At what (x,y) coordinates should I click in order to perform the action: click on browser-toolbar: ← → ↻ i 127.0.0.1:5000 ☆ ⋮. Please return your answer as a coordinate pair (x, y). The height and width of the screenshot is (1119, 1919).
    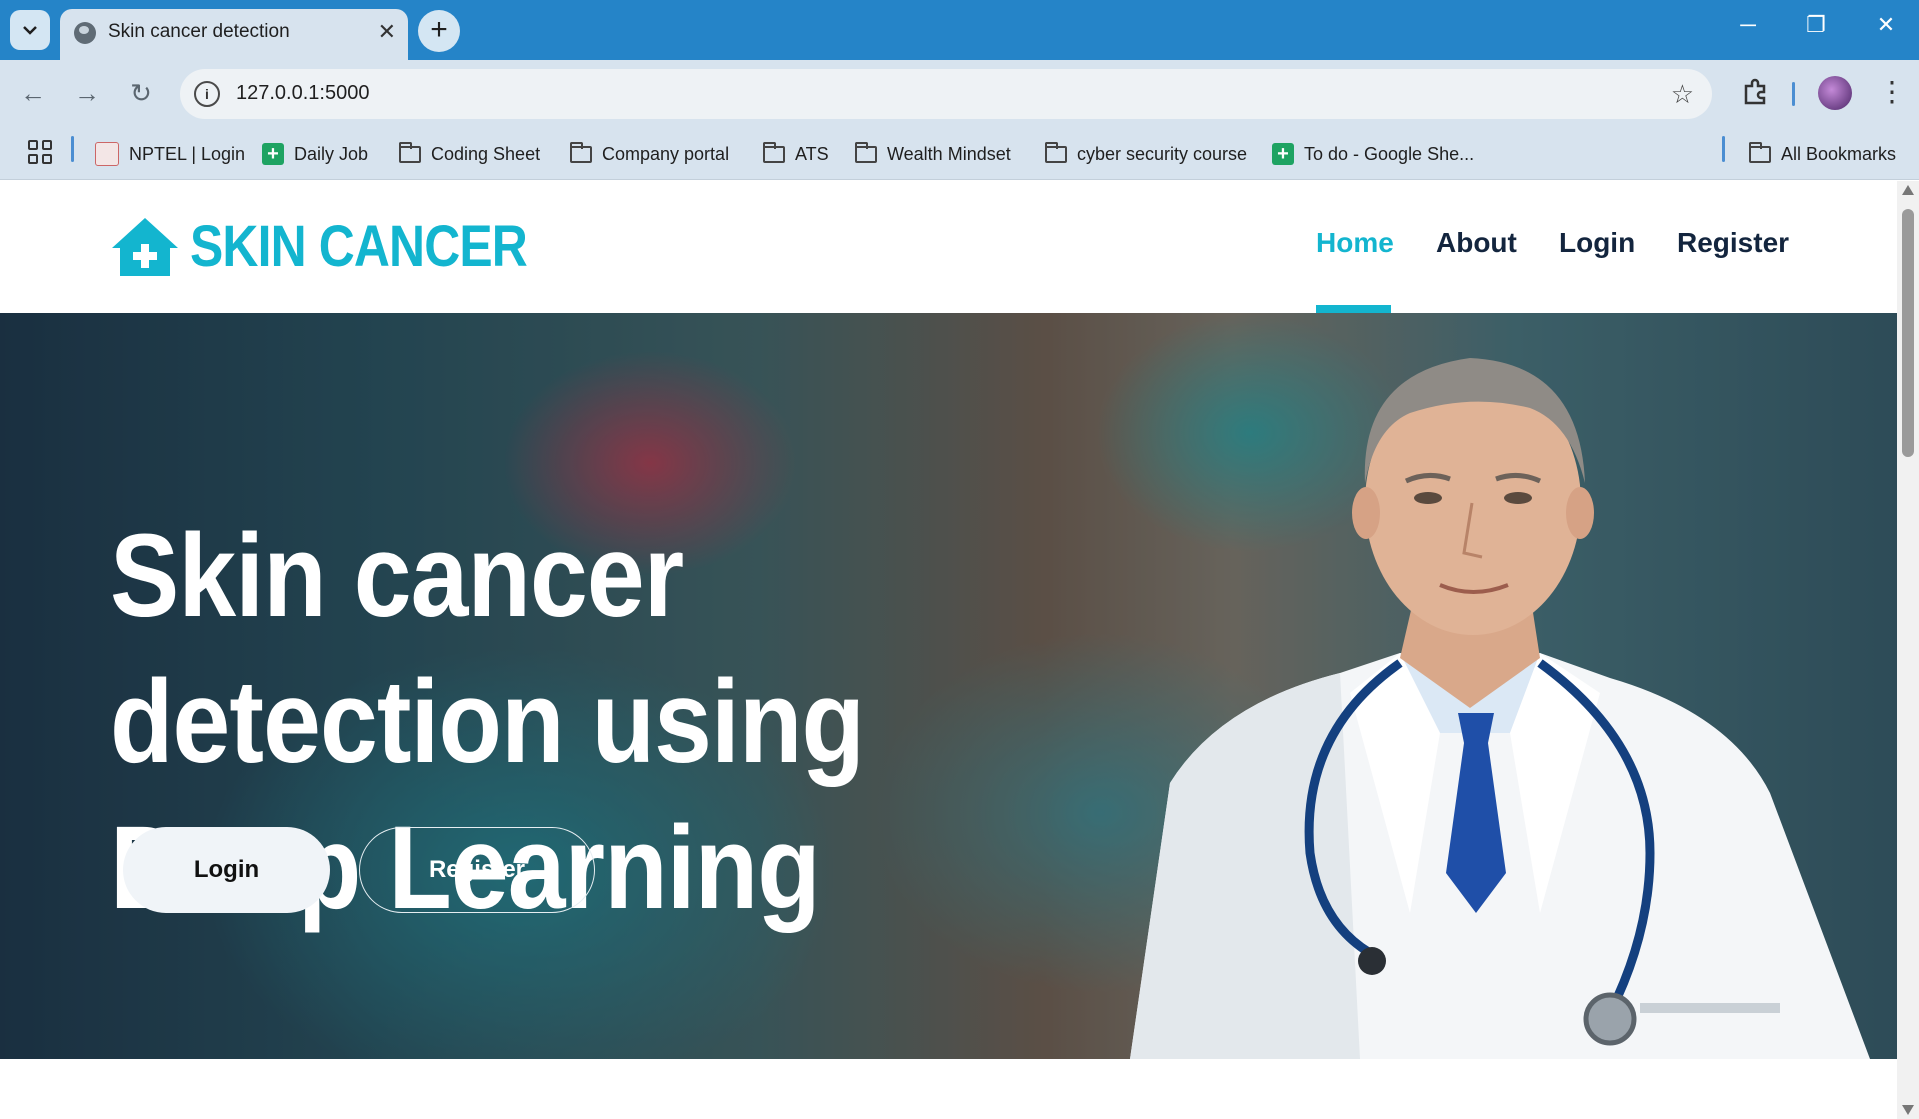
    Looking at the image, I should click on (959, 94).